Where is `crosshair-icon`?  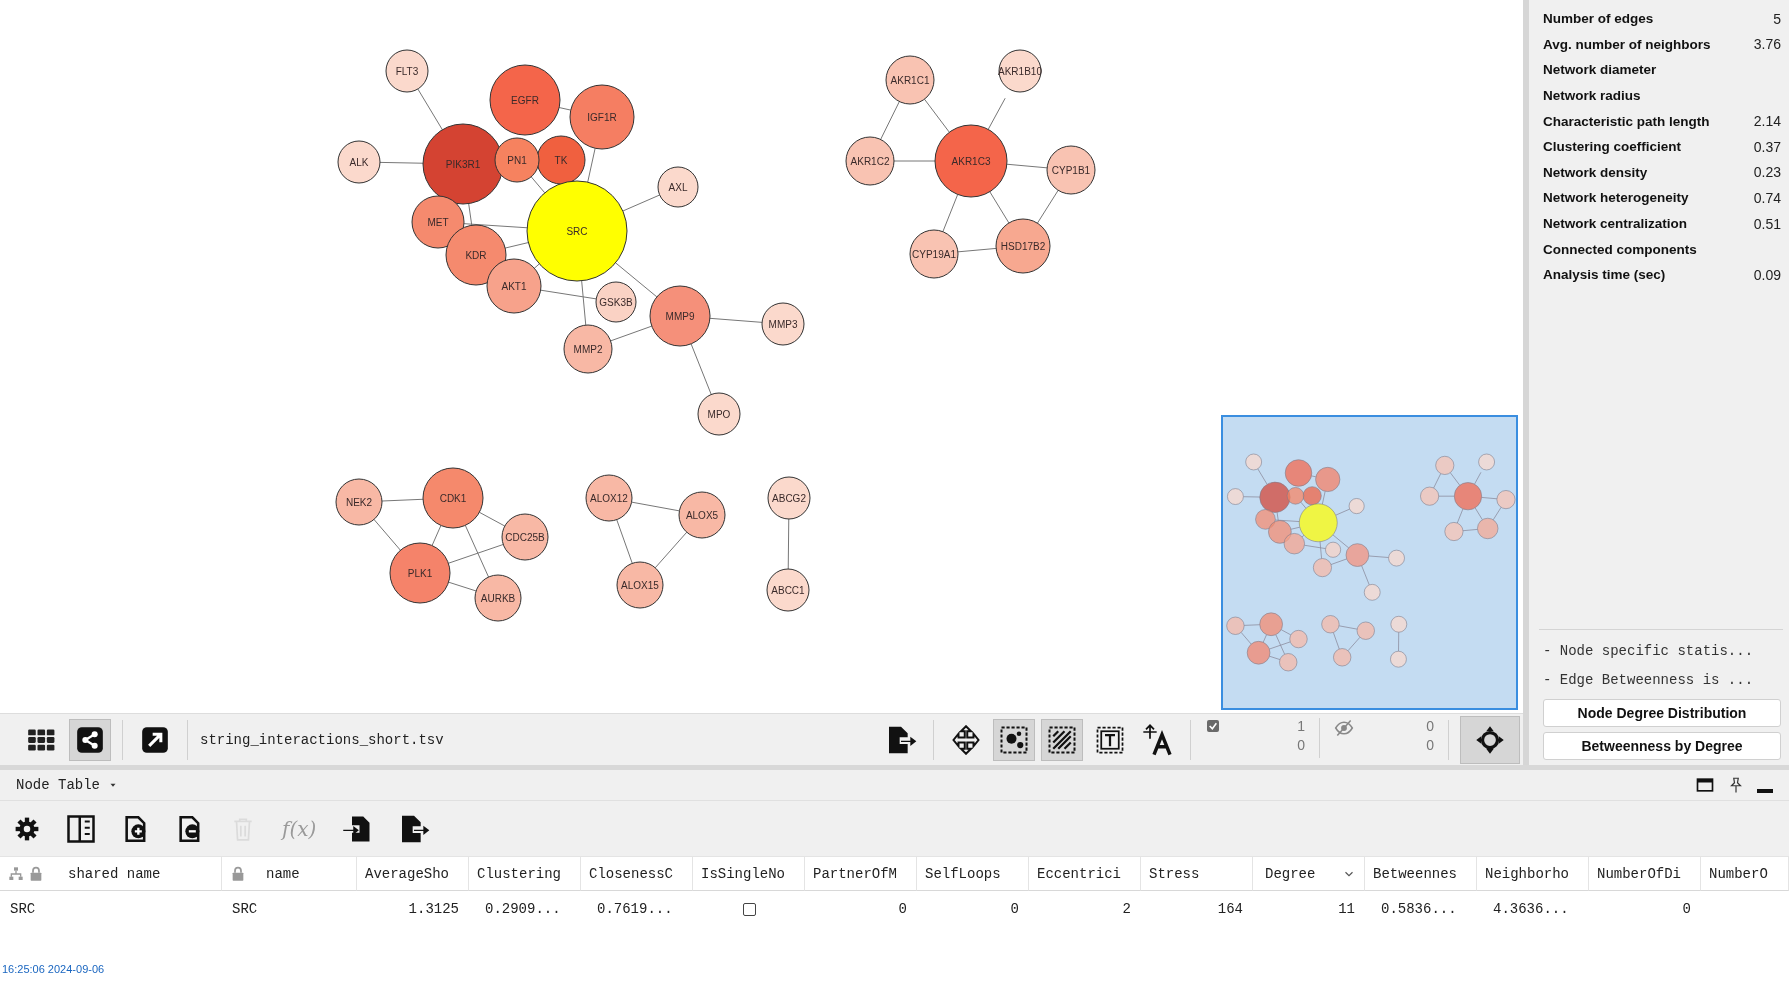 crosshair-icon is located at coordinates (1490, 739).